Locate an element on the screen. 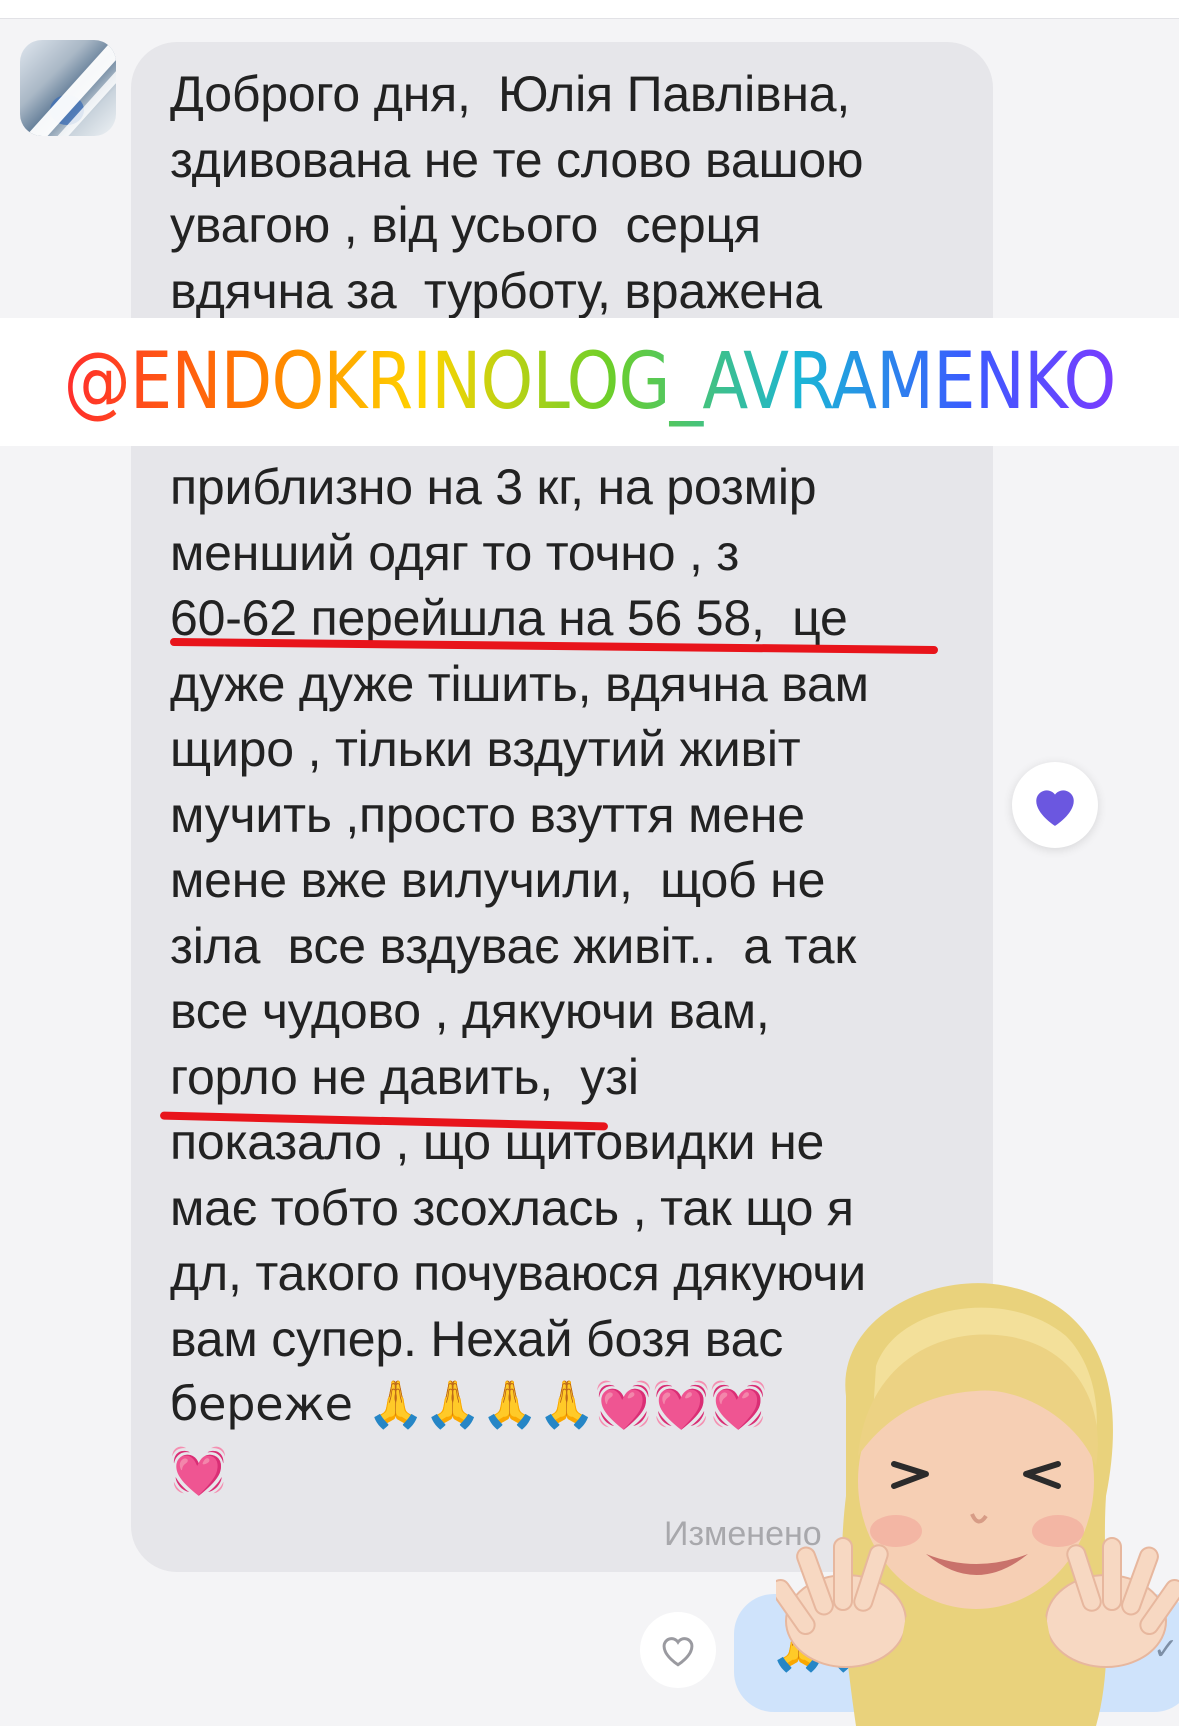 The width and height of the screenshot is (1179, 1726). account-handle: @ENDOKRINOLOG_AVRAMENKO is located at coordinates (590, 382).